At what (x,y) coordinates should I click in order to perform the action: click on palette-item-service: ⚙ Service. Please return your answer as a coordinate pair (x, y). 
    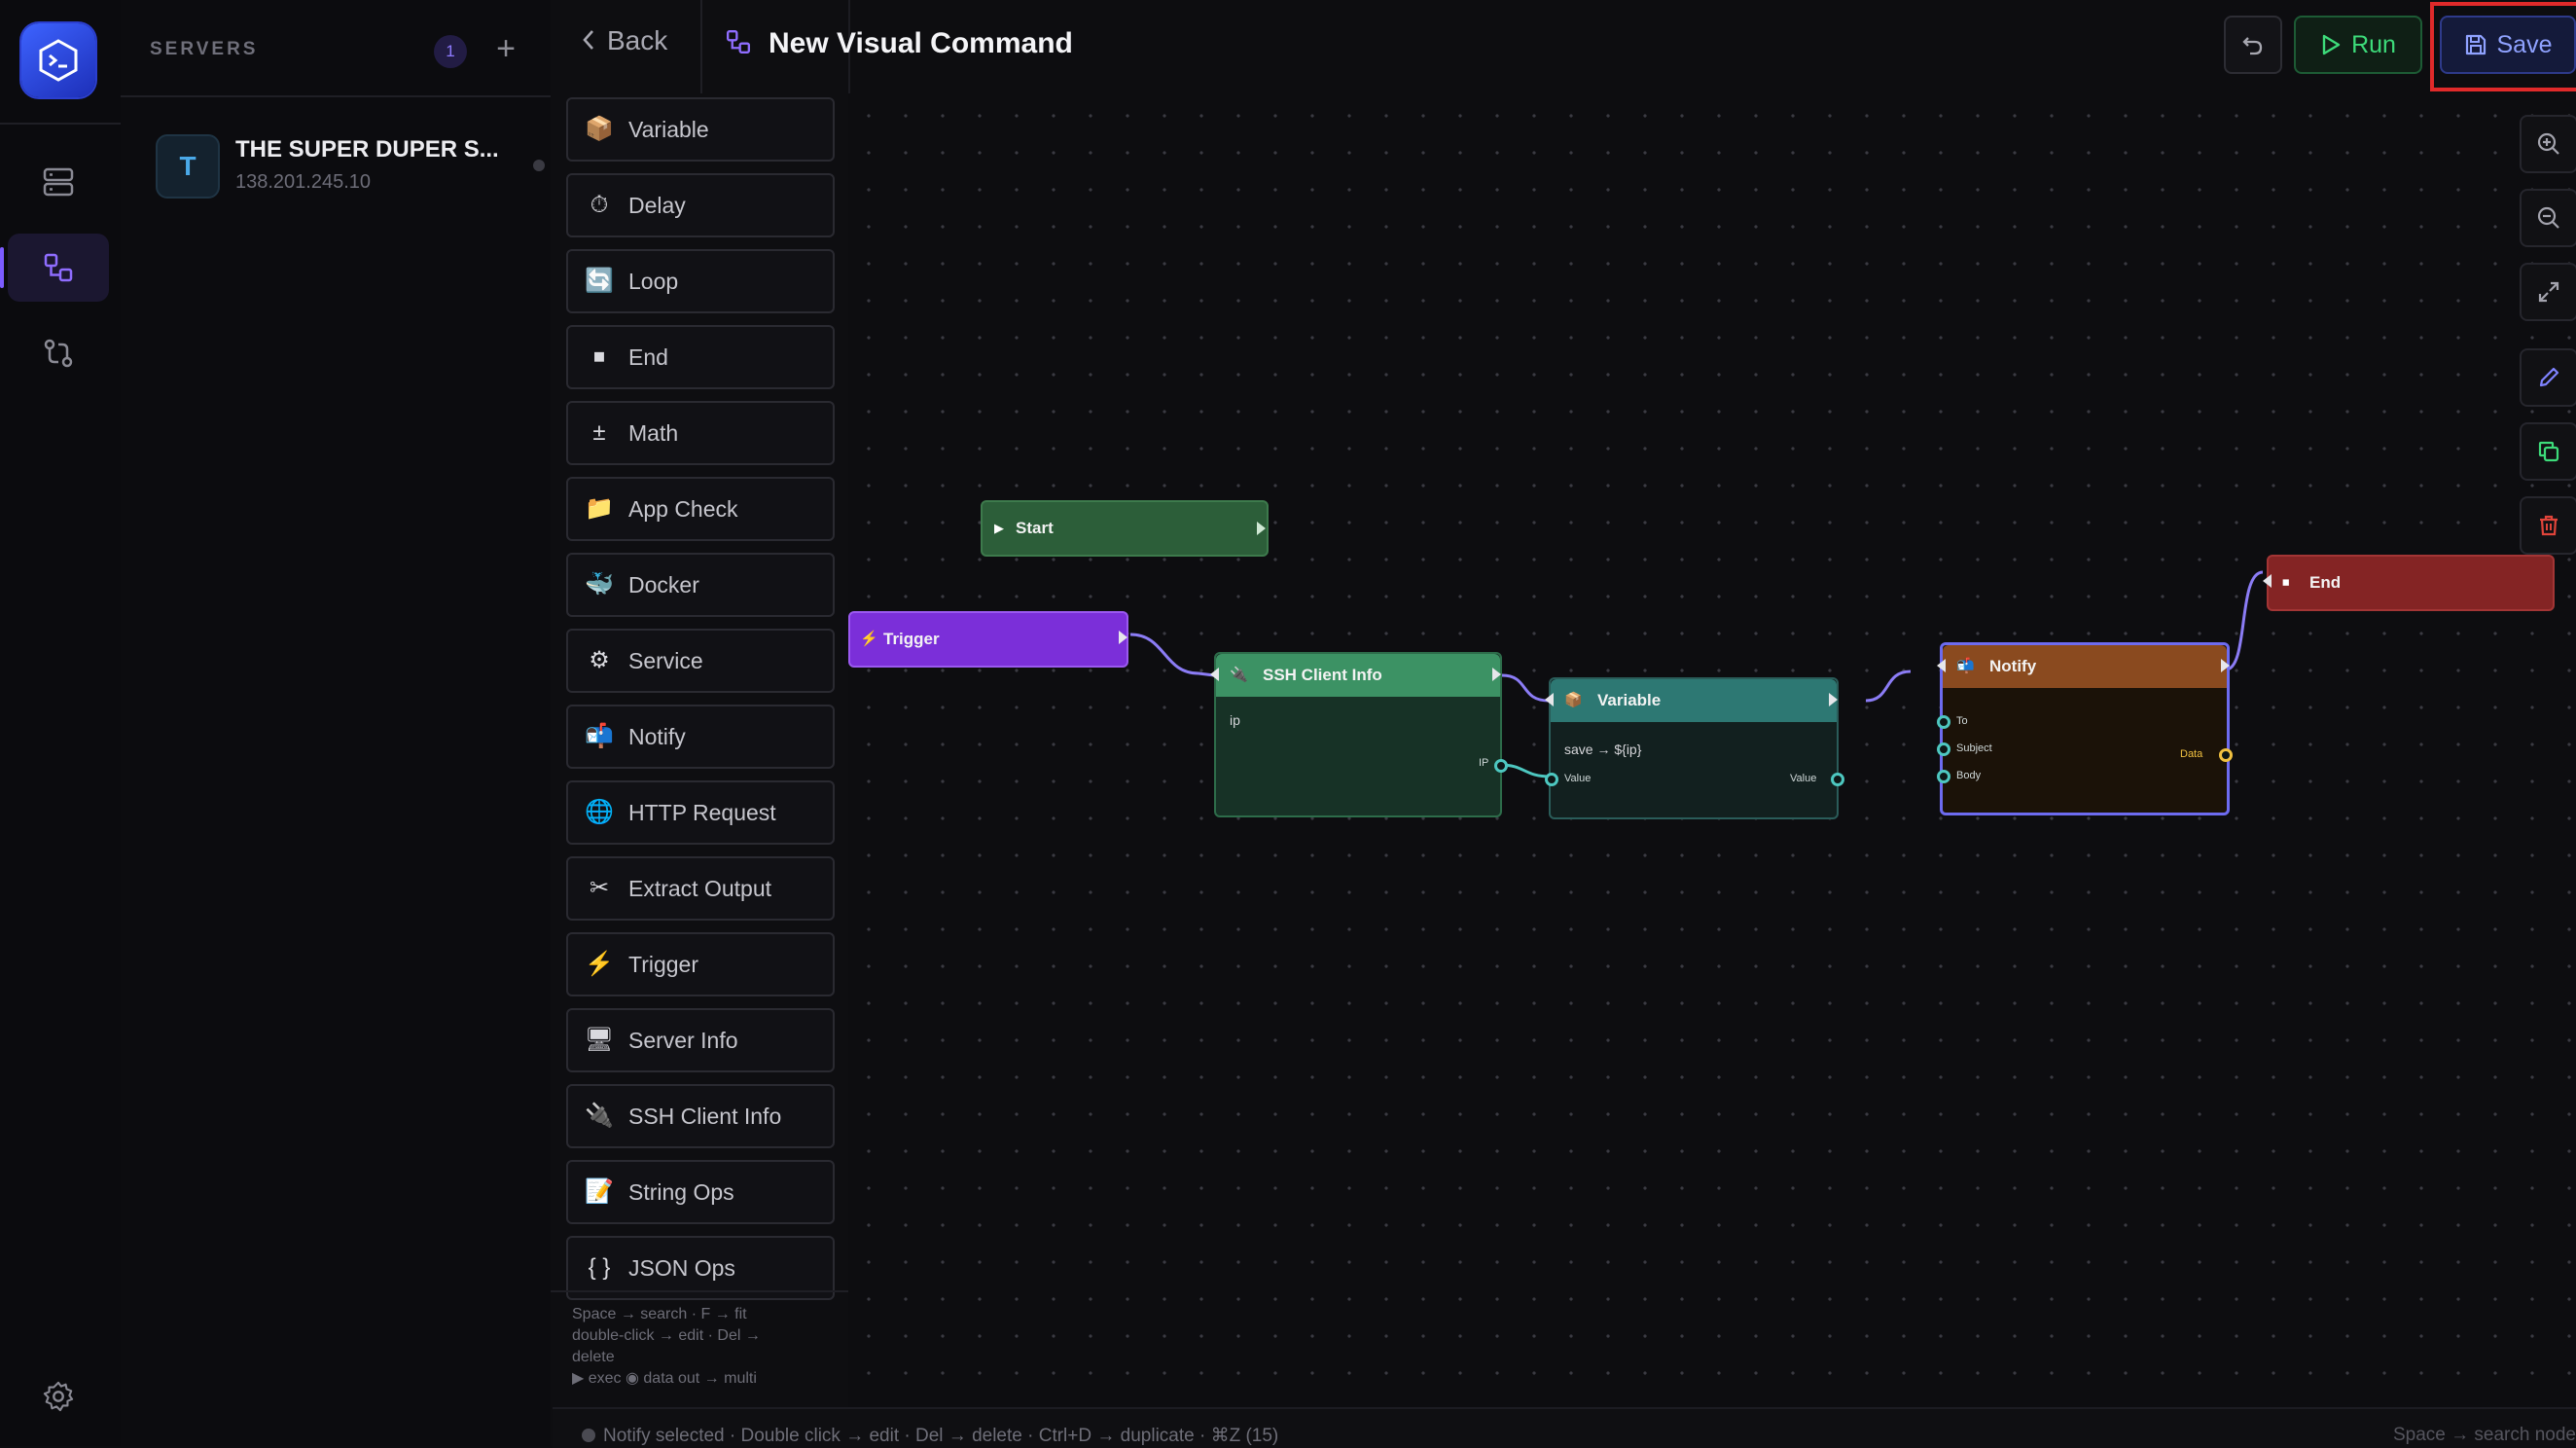
    Looking at the image, I should click on (700, 661).